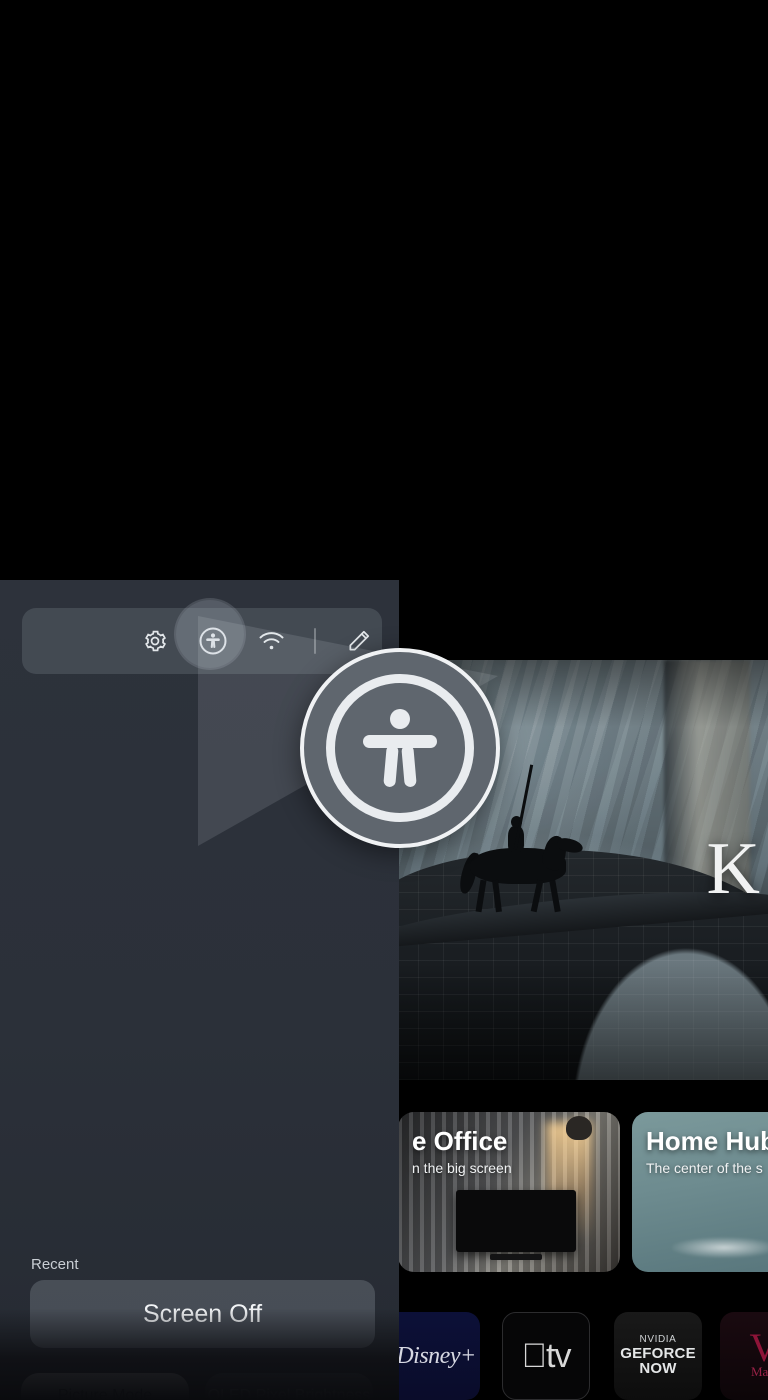 Image resolution: width=768 pixels, height=1400 pixels. Describe the element at coordinates (744, 1356) in the screenshot. I see `app-icon-masterclass: V Mast` at that location.